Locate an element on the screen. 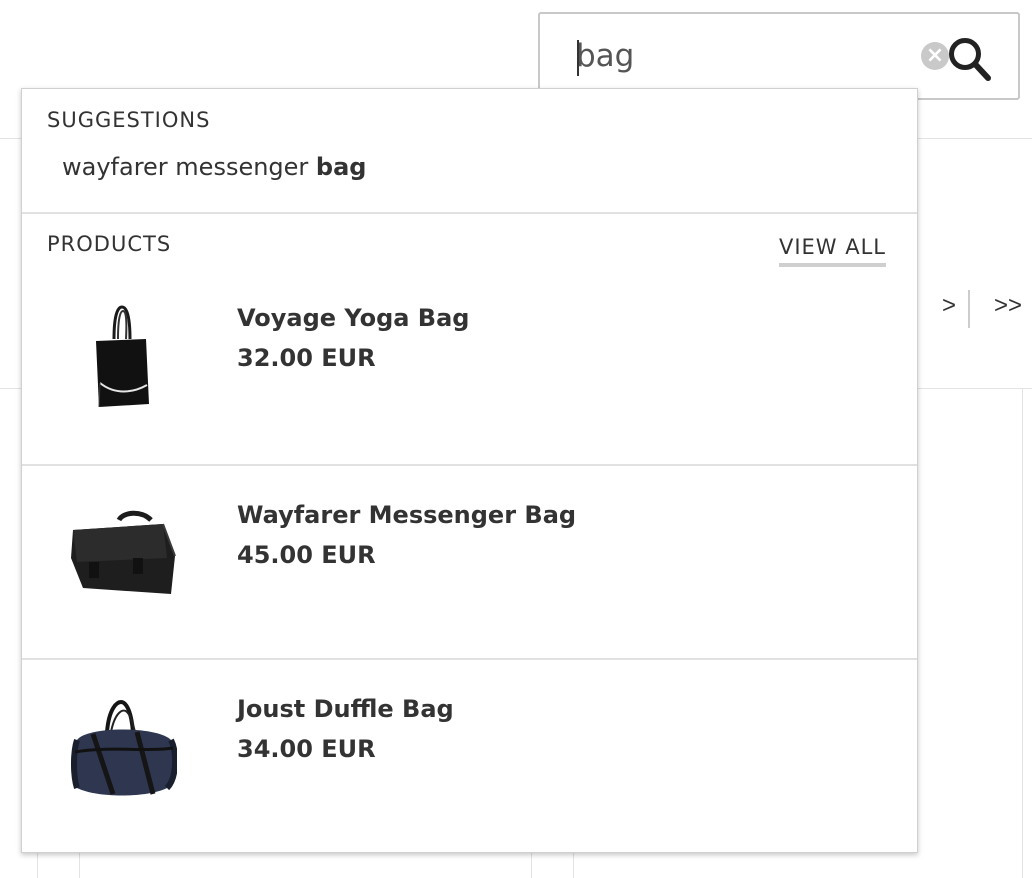 This screenshot has height=878, width=1032. tote-bag-image is located at coordinates (122, 356).